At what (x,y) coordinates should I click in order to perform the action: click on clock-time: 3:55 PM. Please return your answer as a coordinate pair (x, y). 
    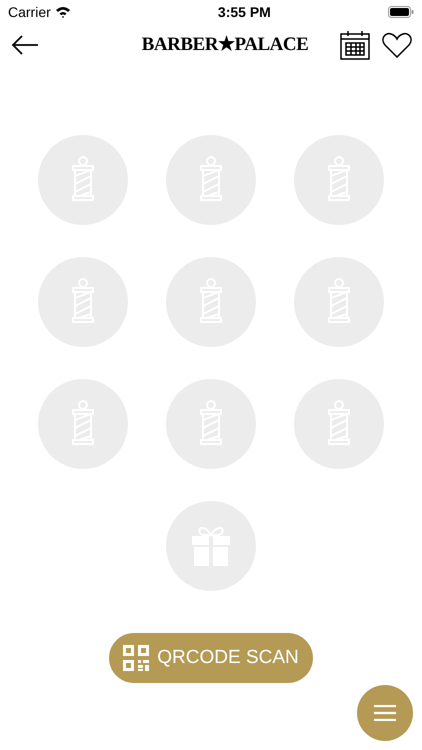
    Looking at the image, I should click on (244, 12).